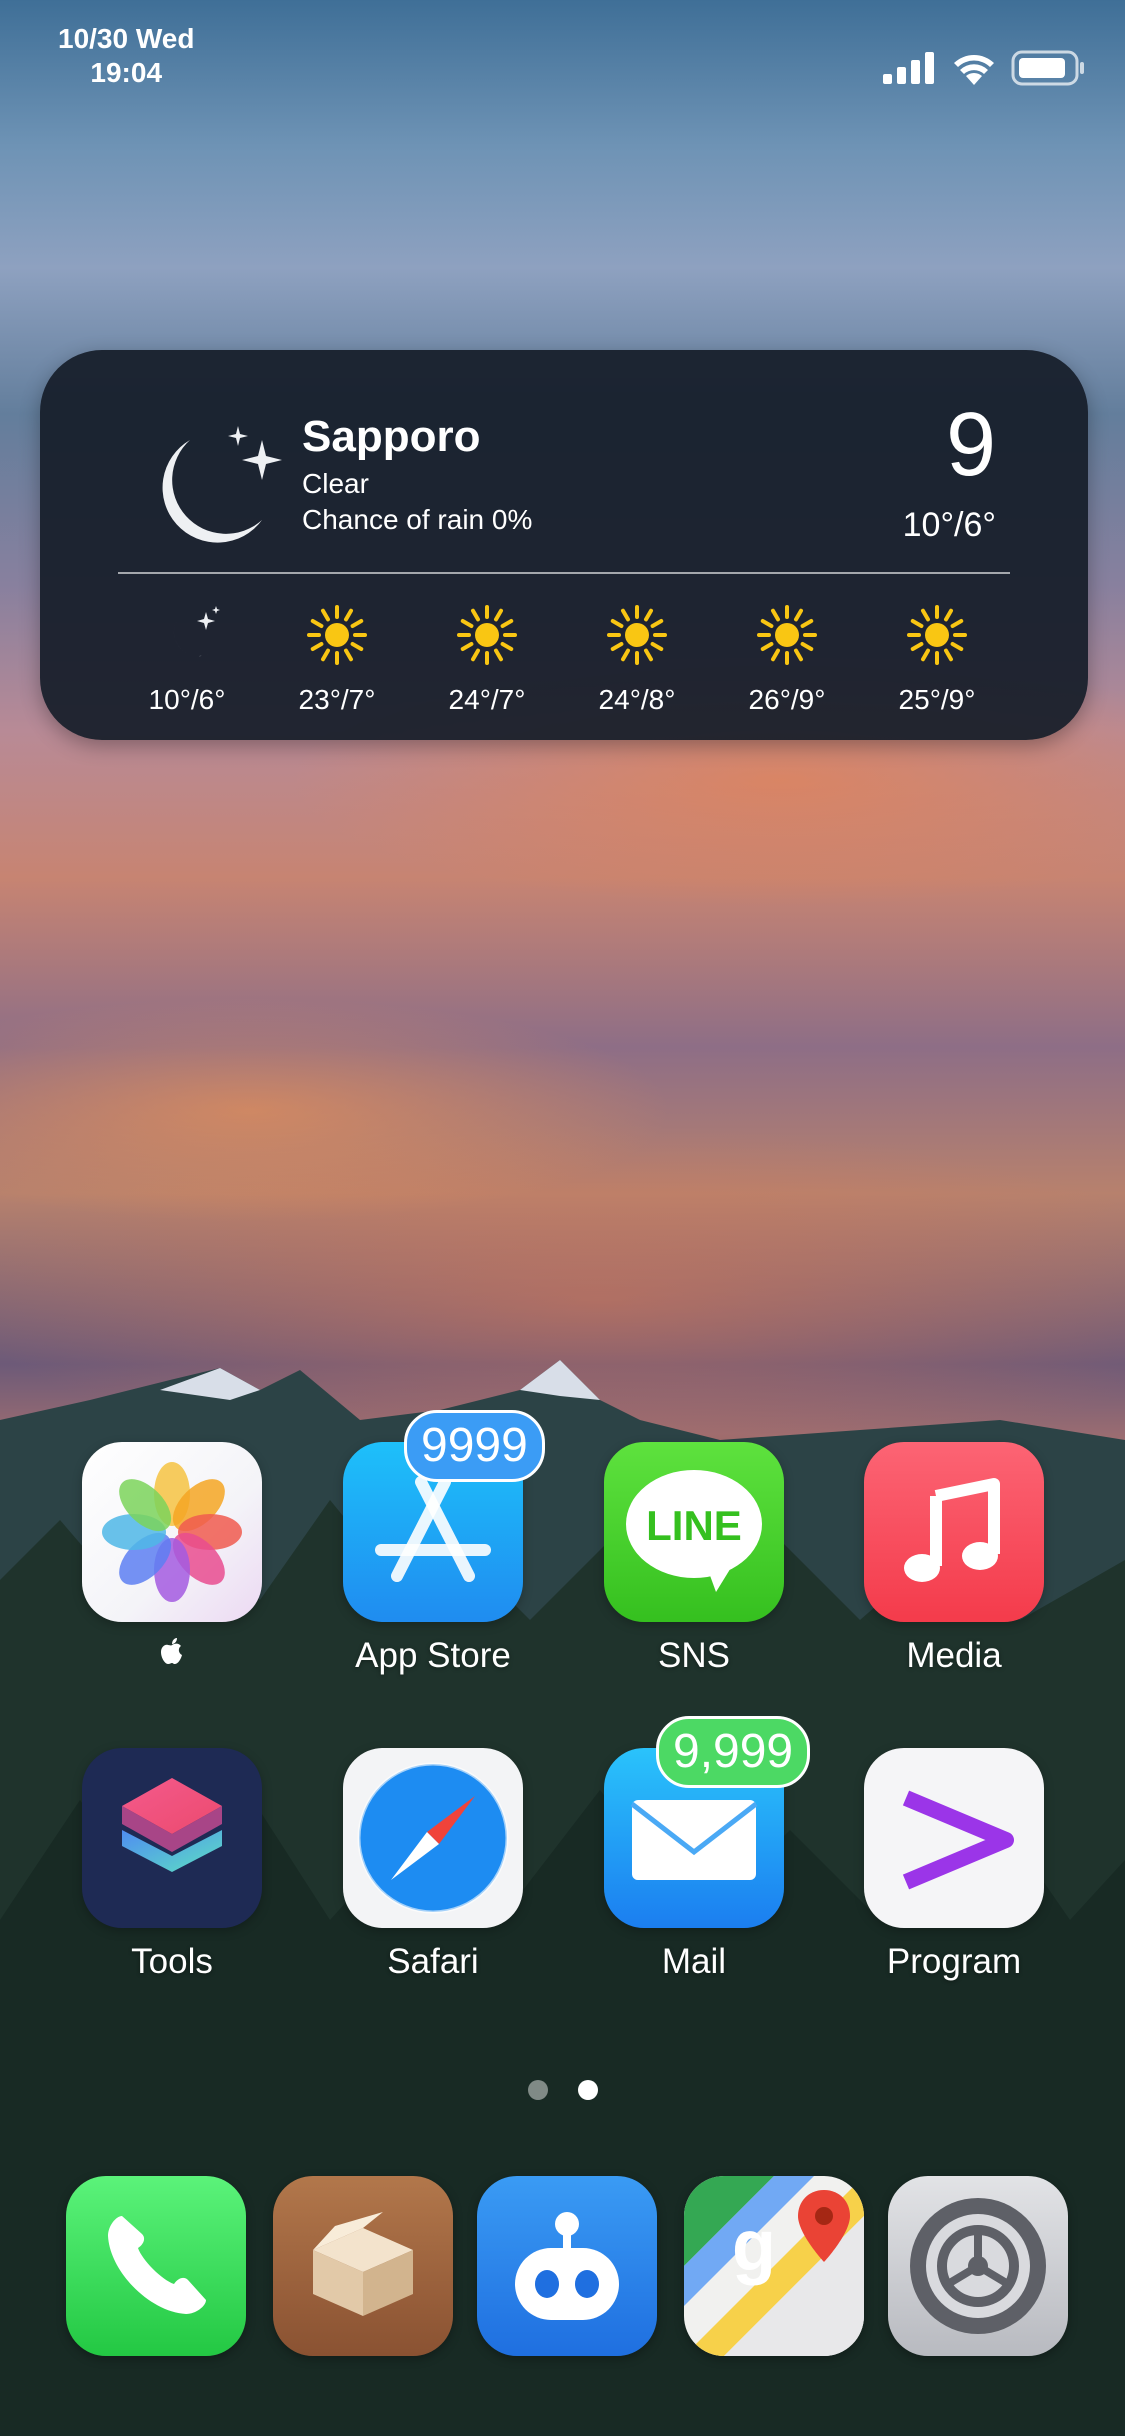 The width and height of the screenshot is (1125, 2436). I want to click on robot-icon, so click(567, 2266).